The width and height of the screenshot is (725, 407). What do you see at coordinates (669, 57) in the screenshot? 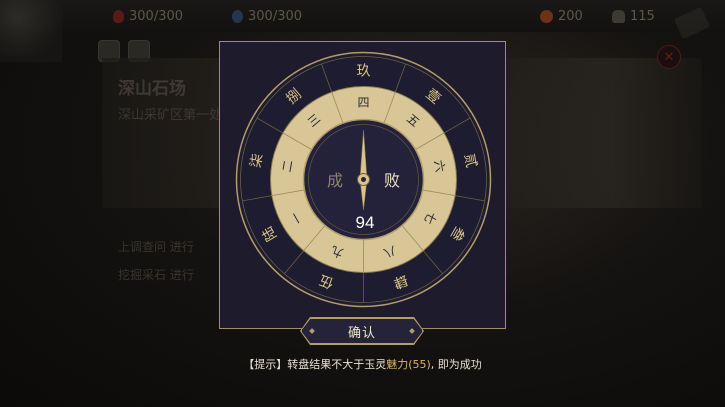
I see `close-icon: ✕` at bounding box center [669, 57].